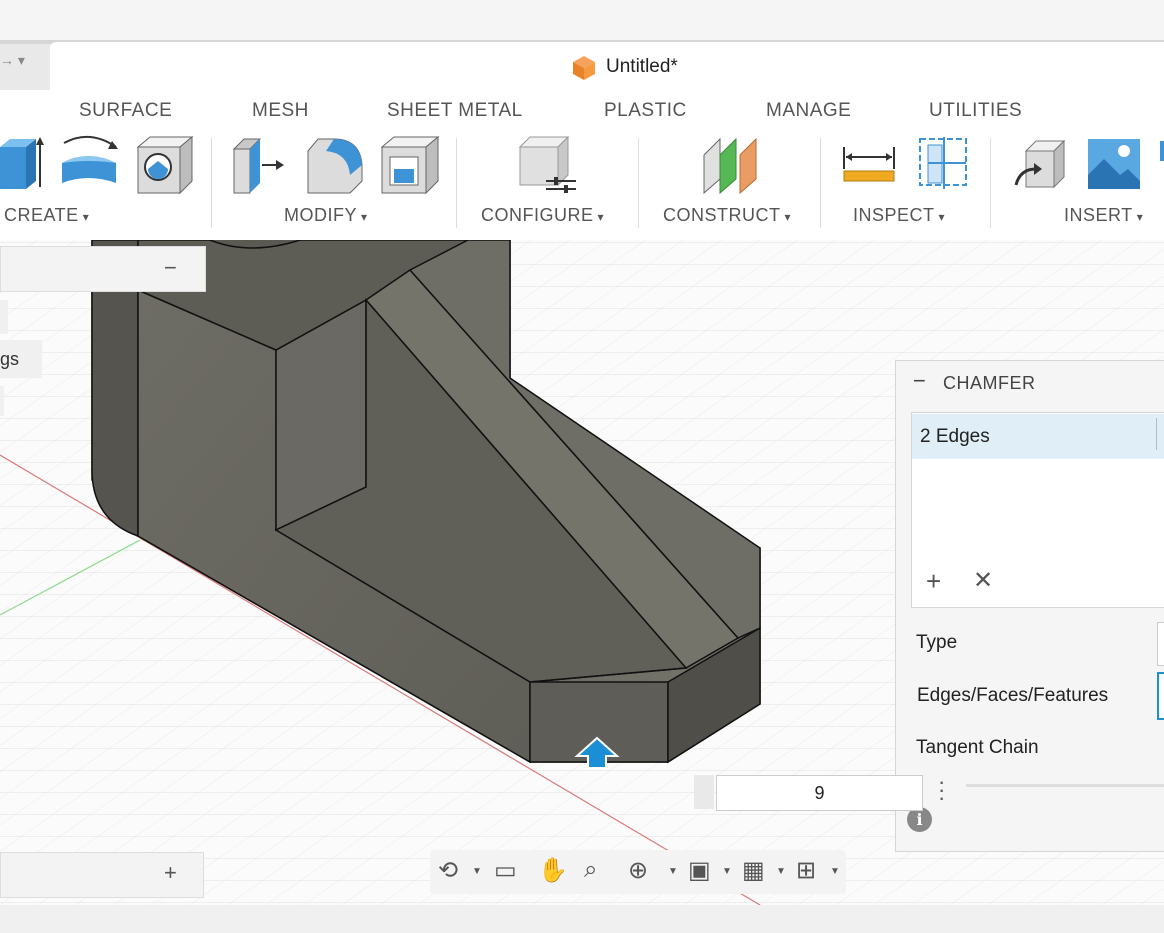 This screenshot has width=1164, height=933. What do you see at coordinates (937, 642) in the screenshot?
I see `type-label: Type` at bounding box center [937, 642].